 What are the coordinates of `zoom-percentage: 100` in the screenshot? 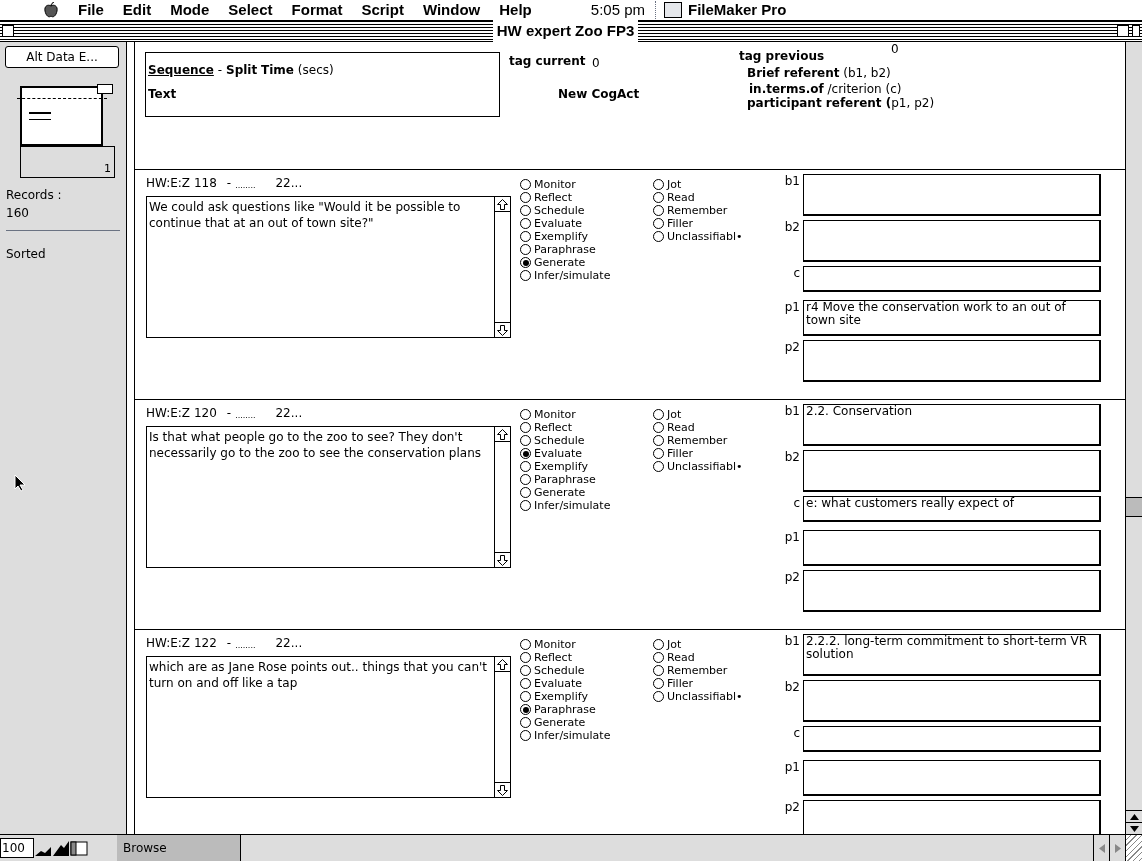 It's located at (17, 848).